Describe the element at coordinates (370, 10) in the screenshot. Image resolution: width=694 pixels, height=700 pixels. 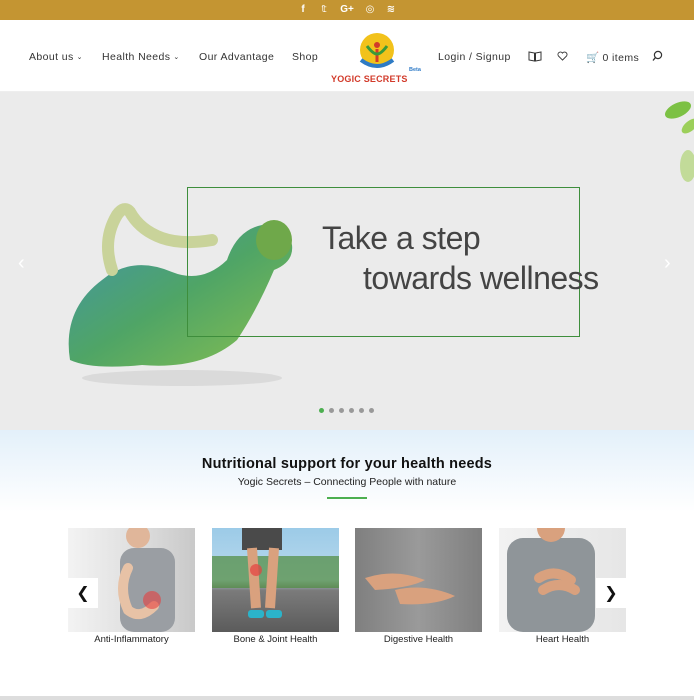
I see `instagram-icon: ◎` at that location.